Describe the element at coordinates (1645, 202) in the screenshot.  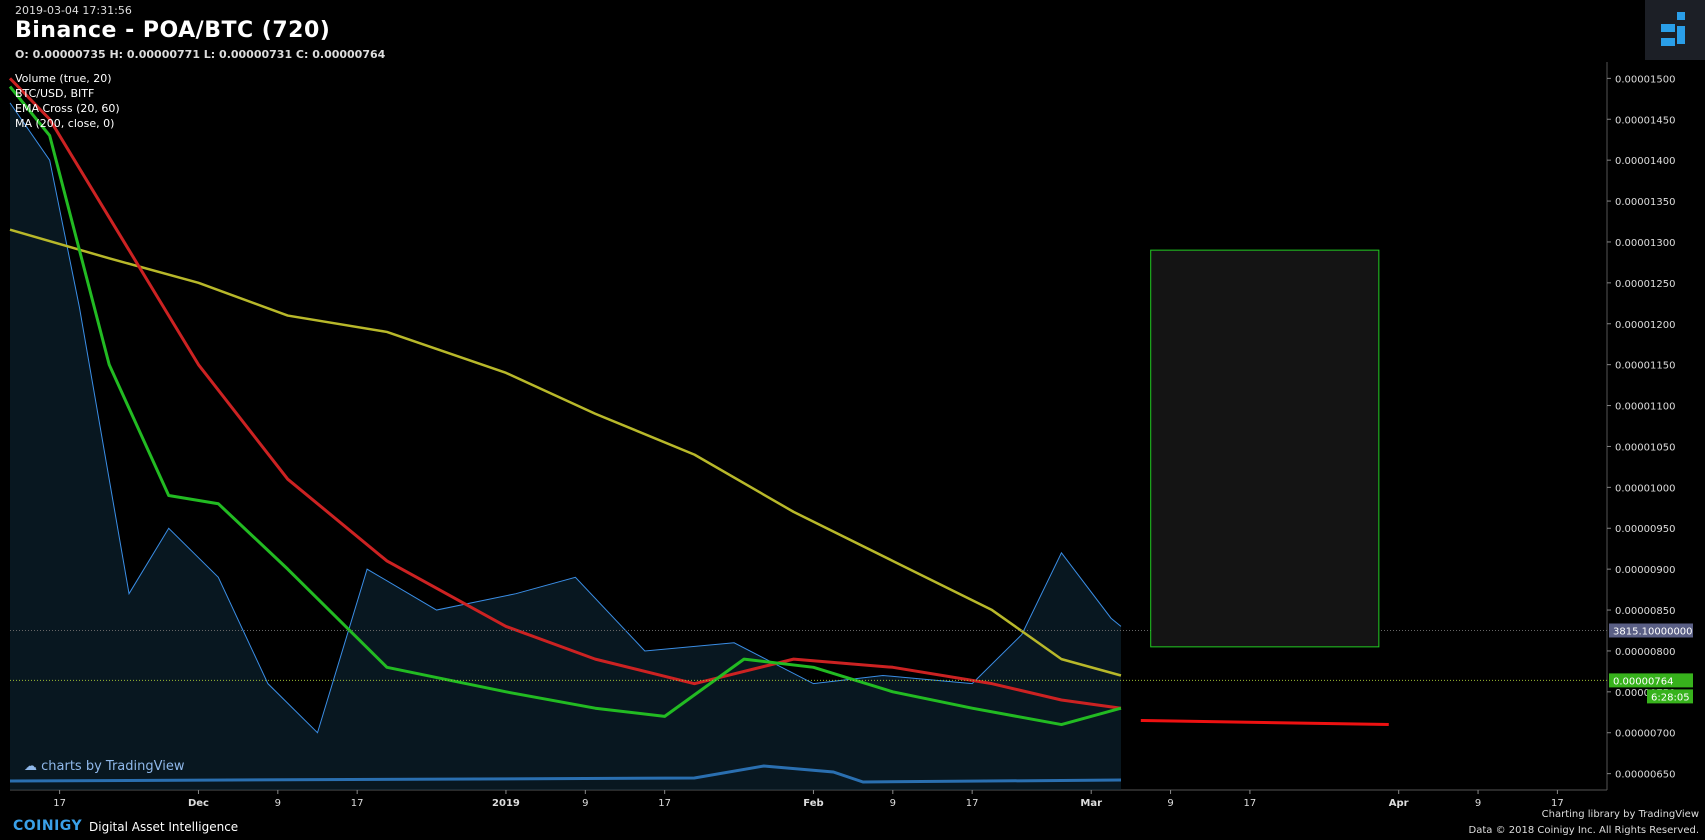
I see `price-tick-label: 0.00001350` at that location.